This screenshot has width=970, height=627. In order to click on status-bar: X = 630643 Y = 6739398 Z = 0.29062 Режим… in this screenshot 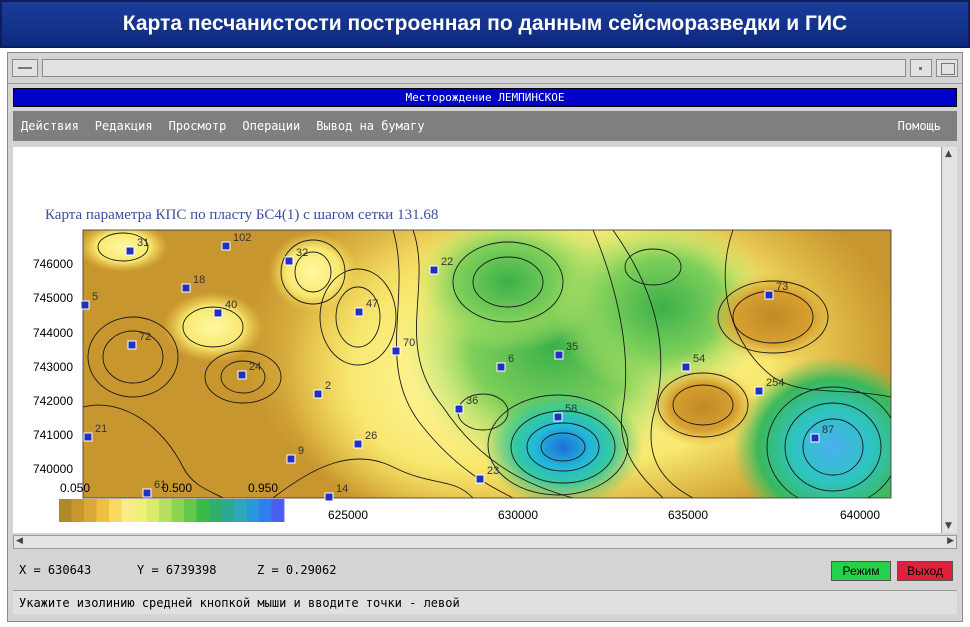, I will do `click(485, 570)`.